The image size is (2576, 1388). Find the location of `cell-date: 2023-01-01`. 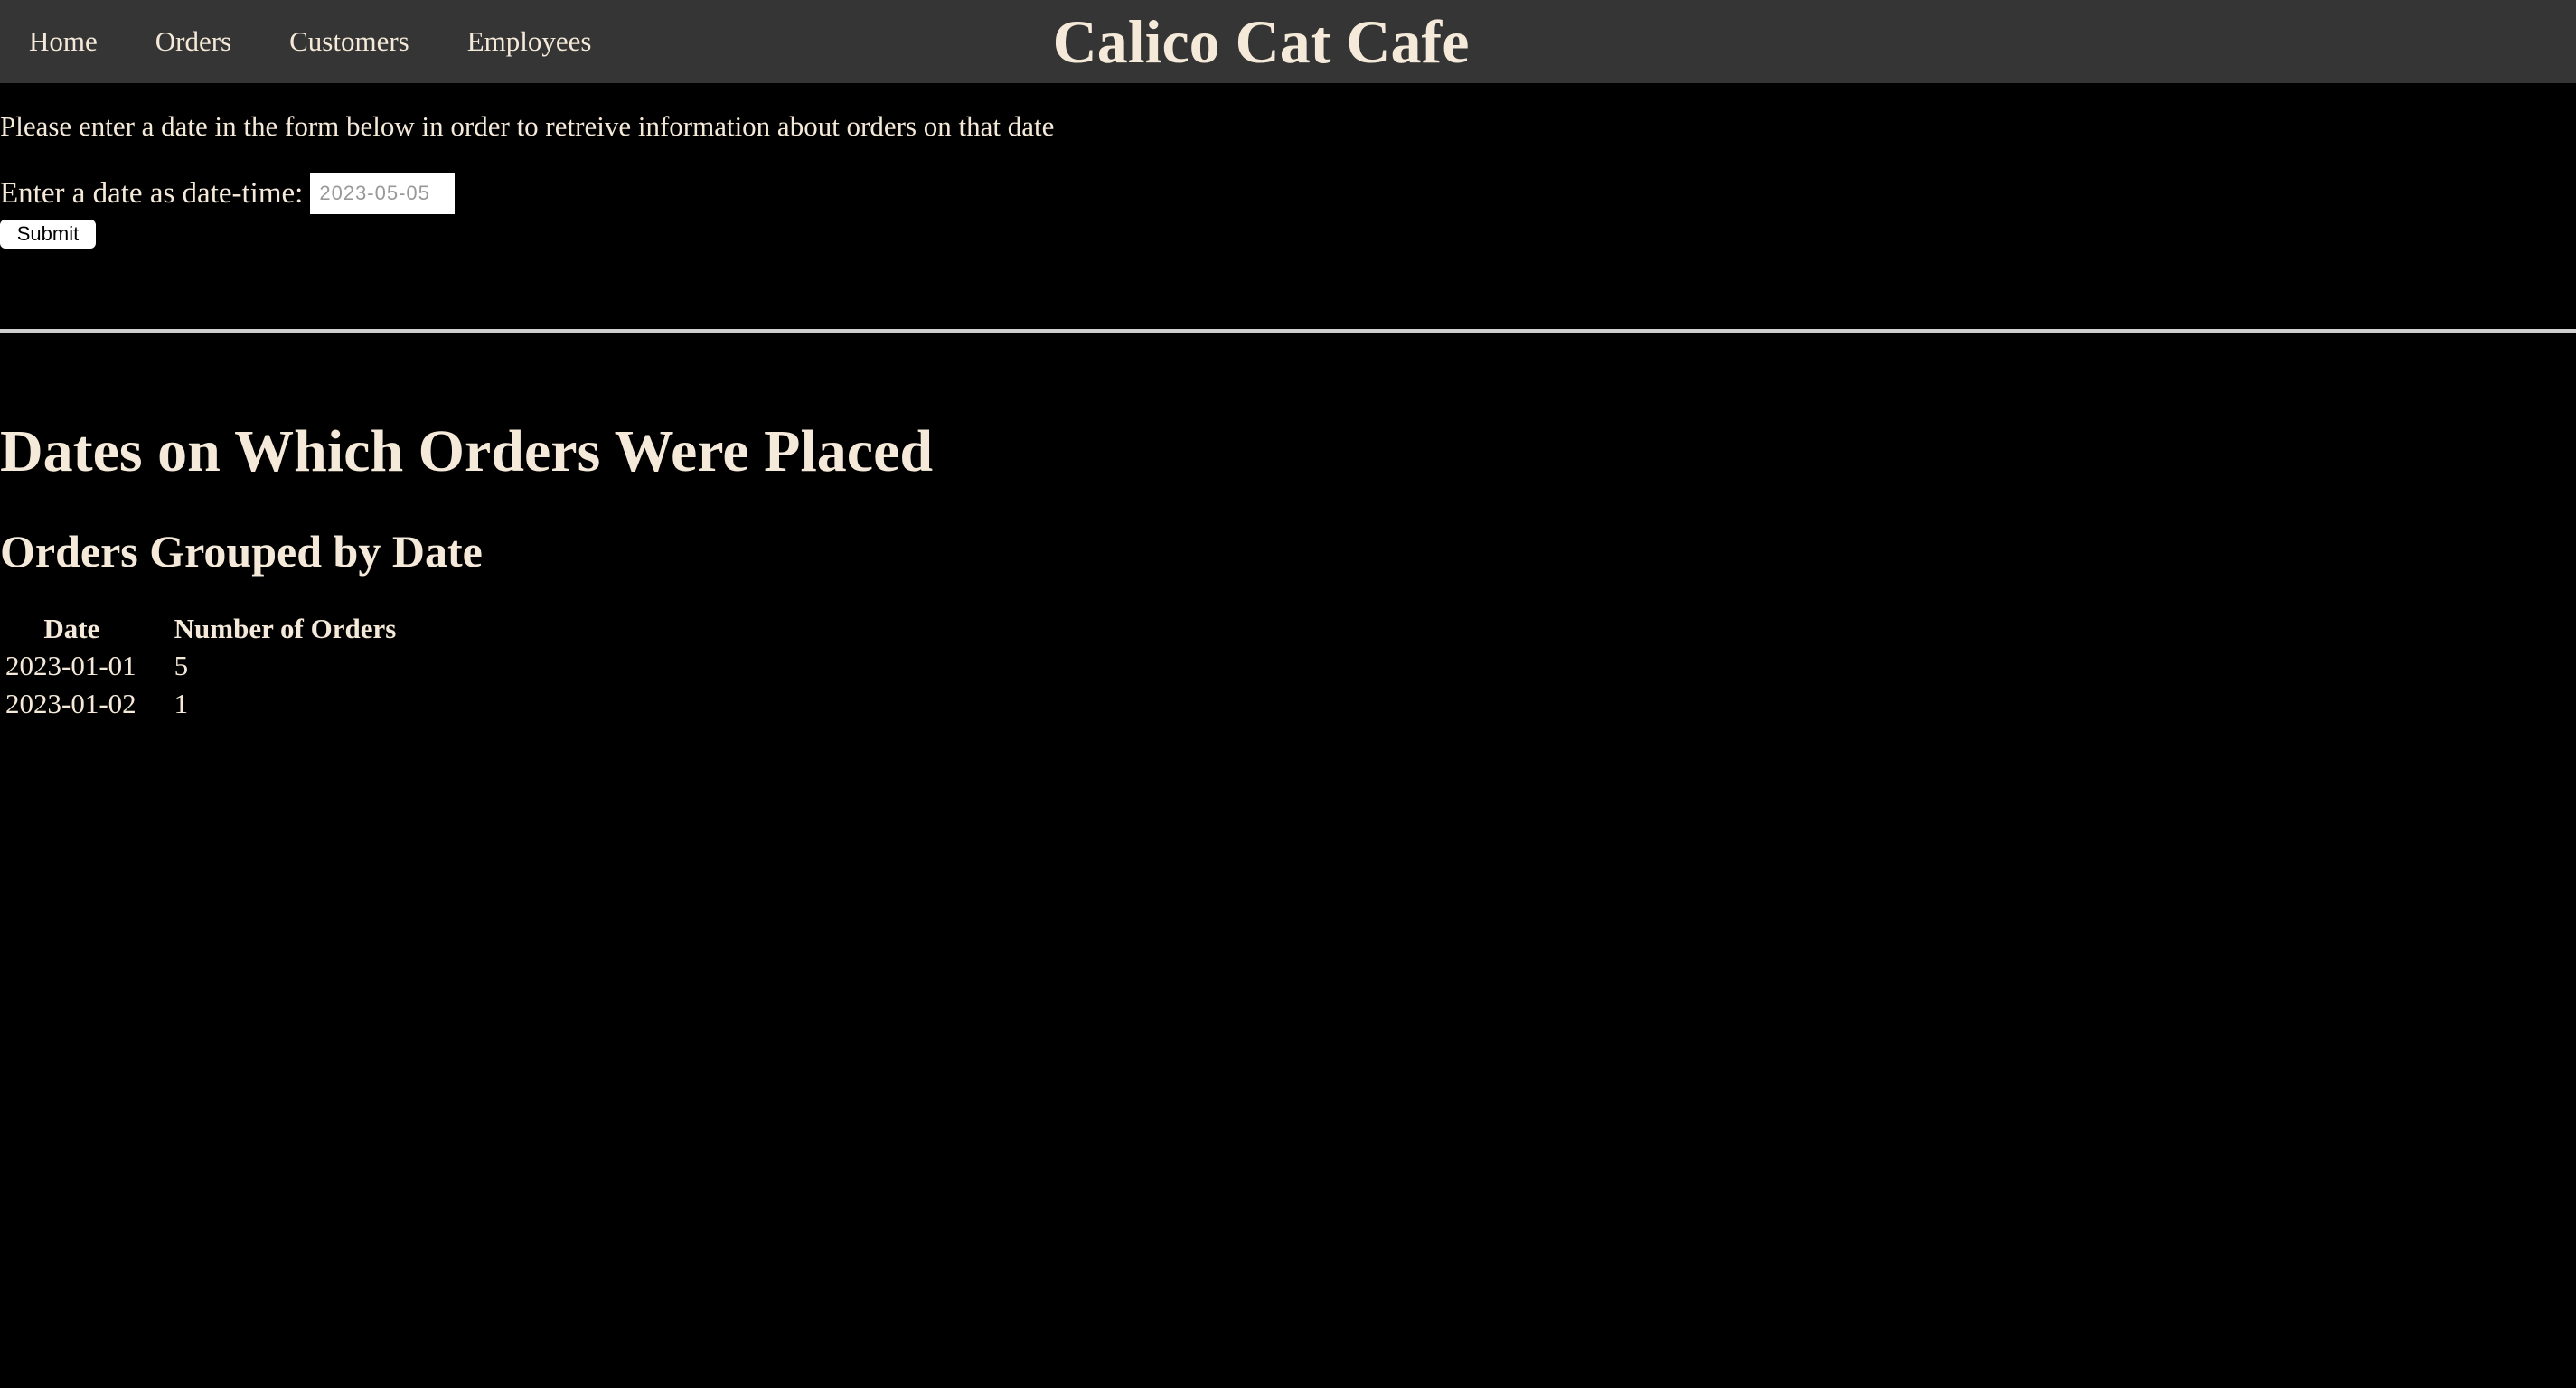

cell-date: 2023-01-01 is located at coordinates (71, 666).